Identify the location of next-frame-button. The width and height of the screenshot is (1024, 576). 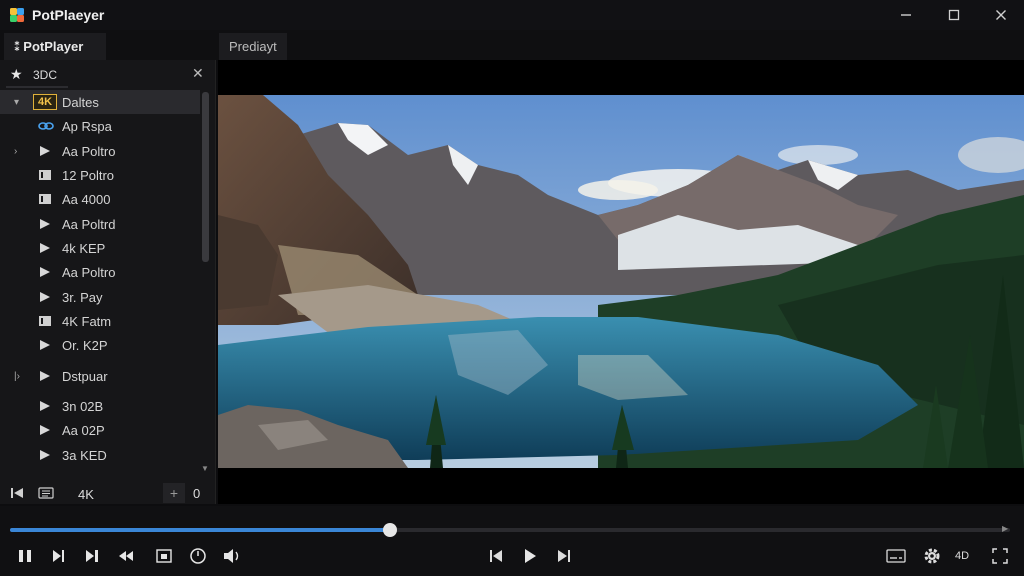
(58, 556).